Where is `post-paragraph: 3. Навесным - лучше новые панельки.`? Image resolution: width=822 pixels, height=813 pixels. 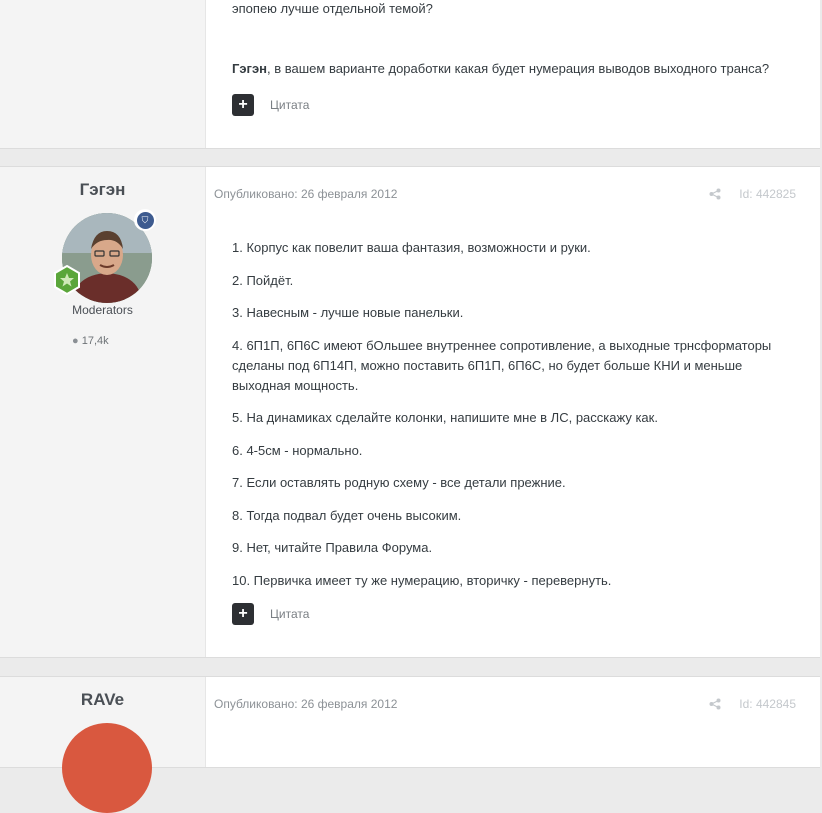 post-paragraph: 3. Навесным - лучше новые панельки. is located at coordinates (348, 312).